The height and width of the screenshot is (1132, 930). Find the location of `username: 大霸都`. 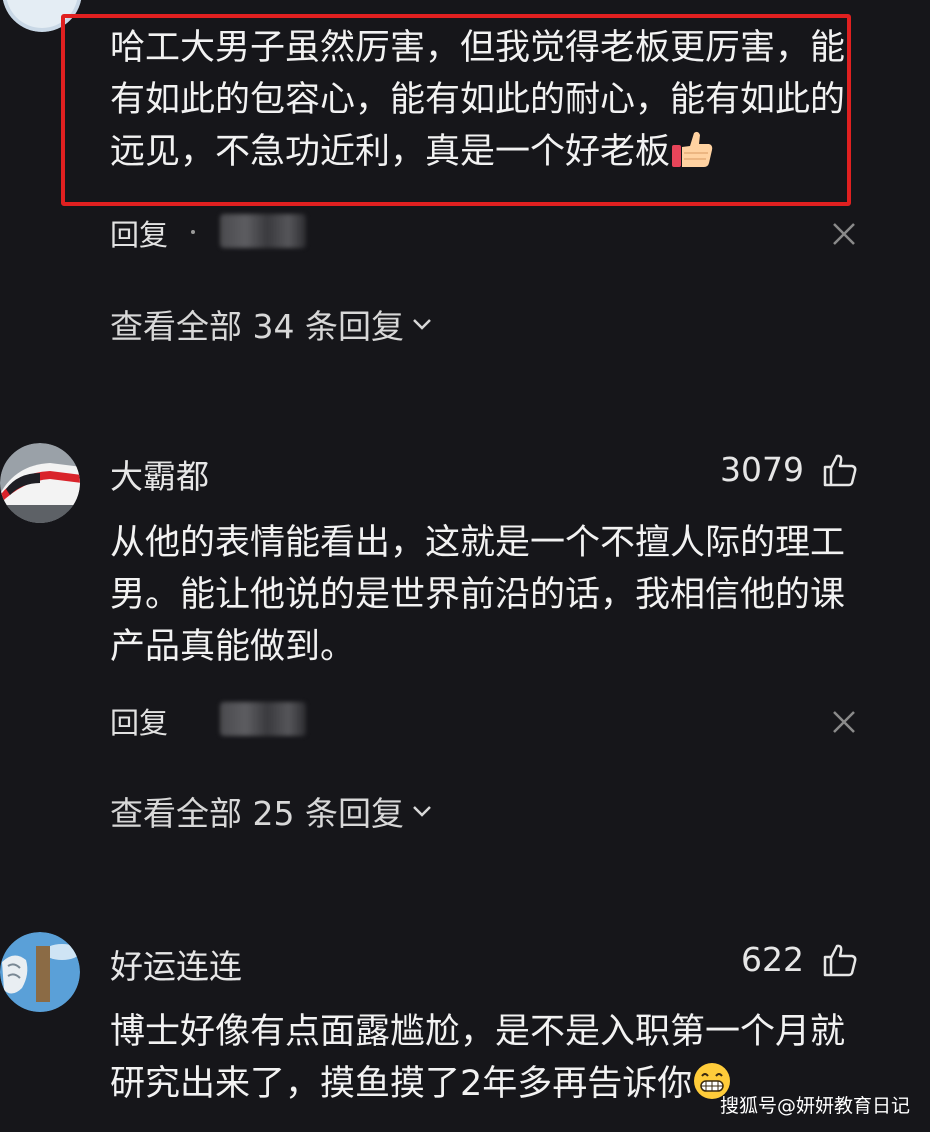

username: 大霸都 is located at coordinates (159, 474).